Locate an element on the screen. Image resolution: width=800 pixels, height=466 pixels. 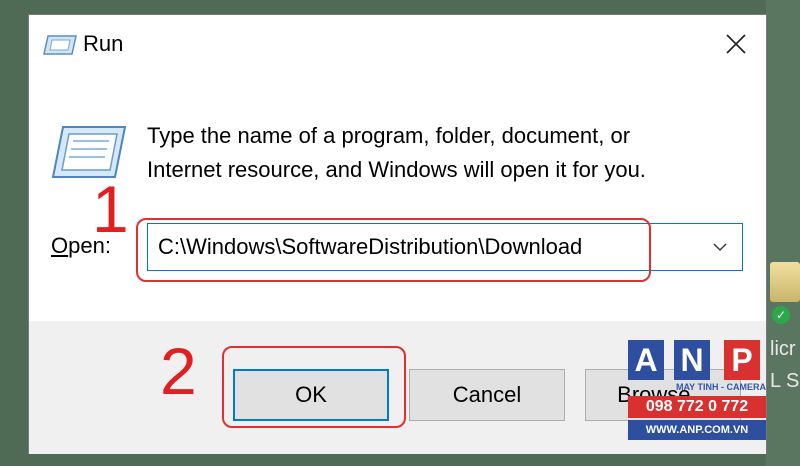
watermark-phone: 098 772 0 772 is located at coordinates (697, 407).